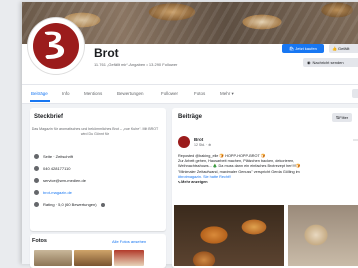 This screenshot has width=358, height=268. What do you see at coordinates (355, 140) in the screenshot?
I see `post-options-icon: ⋯` at bounding box center [355, 140].